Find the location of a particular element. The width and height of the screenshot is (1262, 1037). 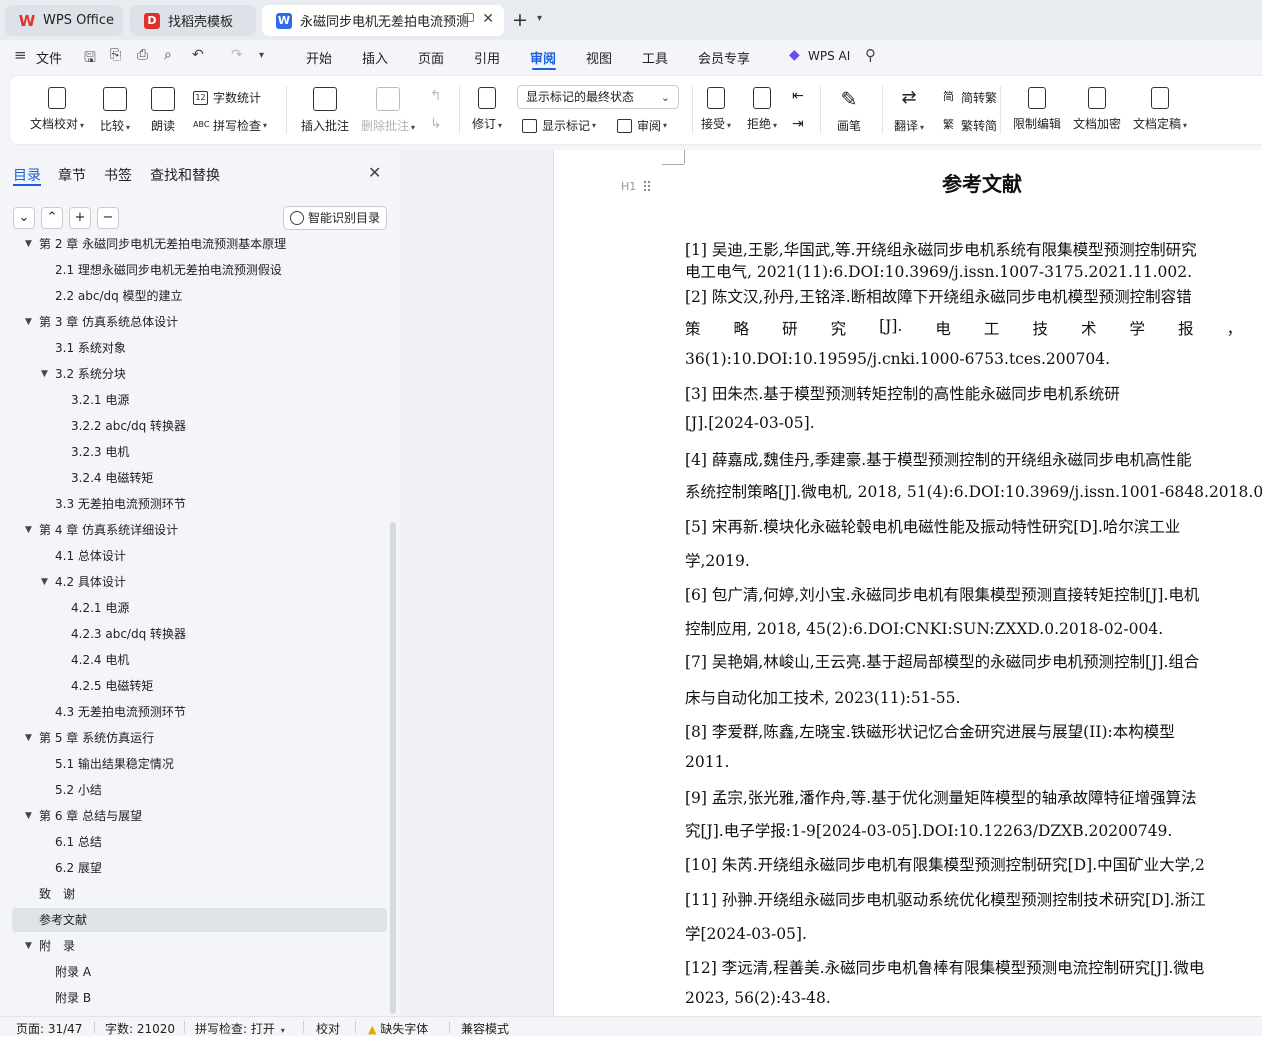

toc-item: 3.2.1 电源 is located at coordinates (100, 400).